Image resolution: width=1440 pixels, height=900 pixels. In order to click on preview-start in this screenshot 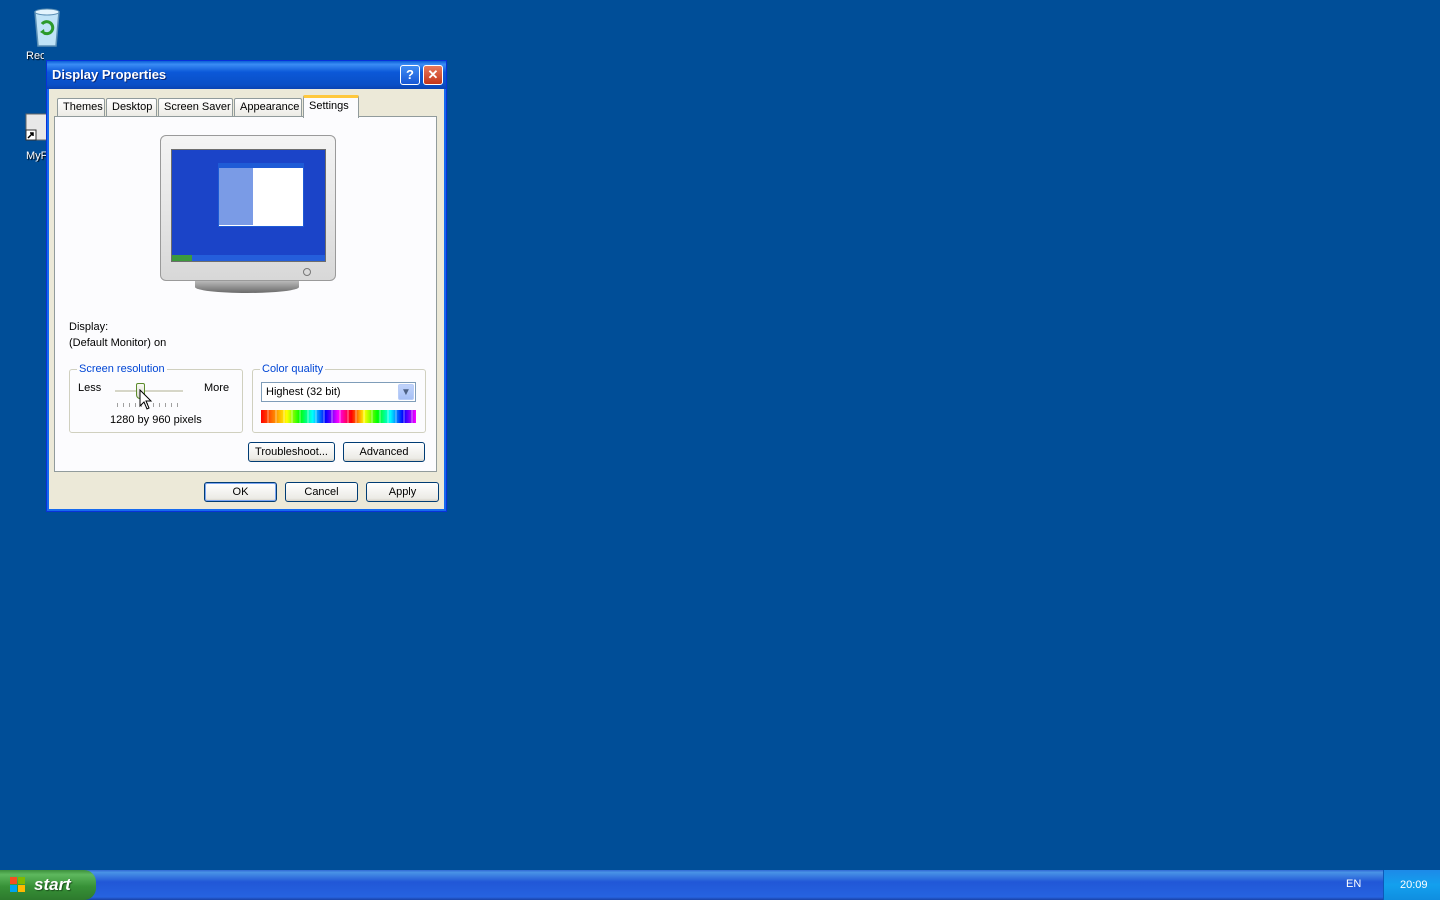, I will do `click(182, 258)`.